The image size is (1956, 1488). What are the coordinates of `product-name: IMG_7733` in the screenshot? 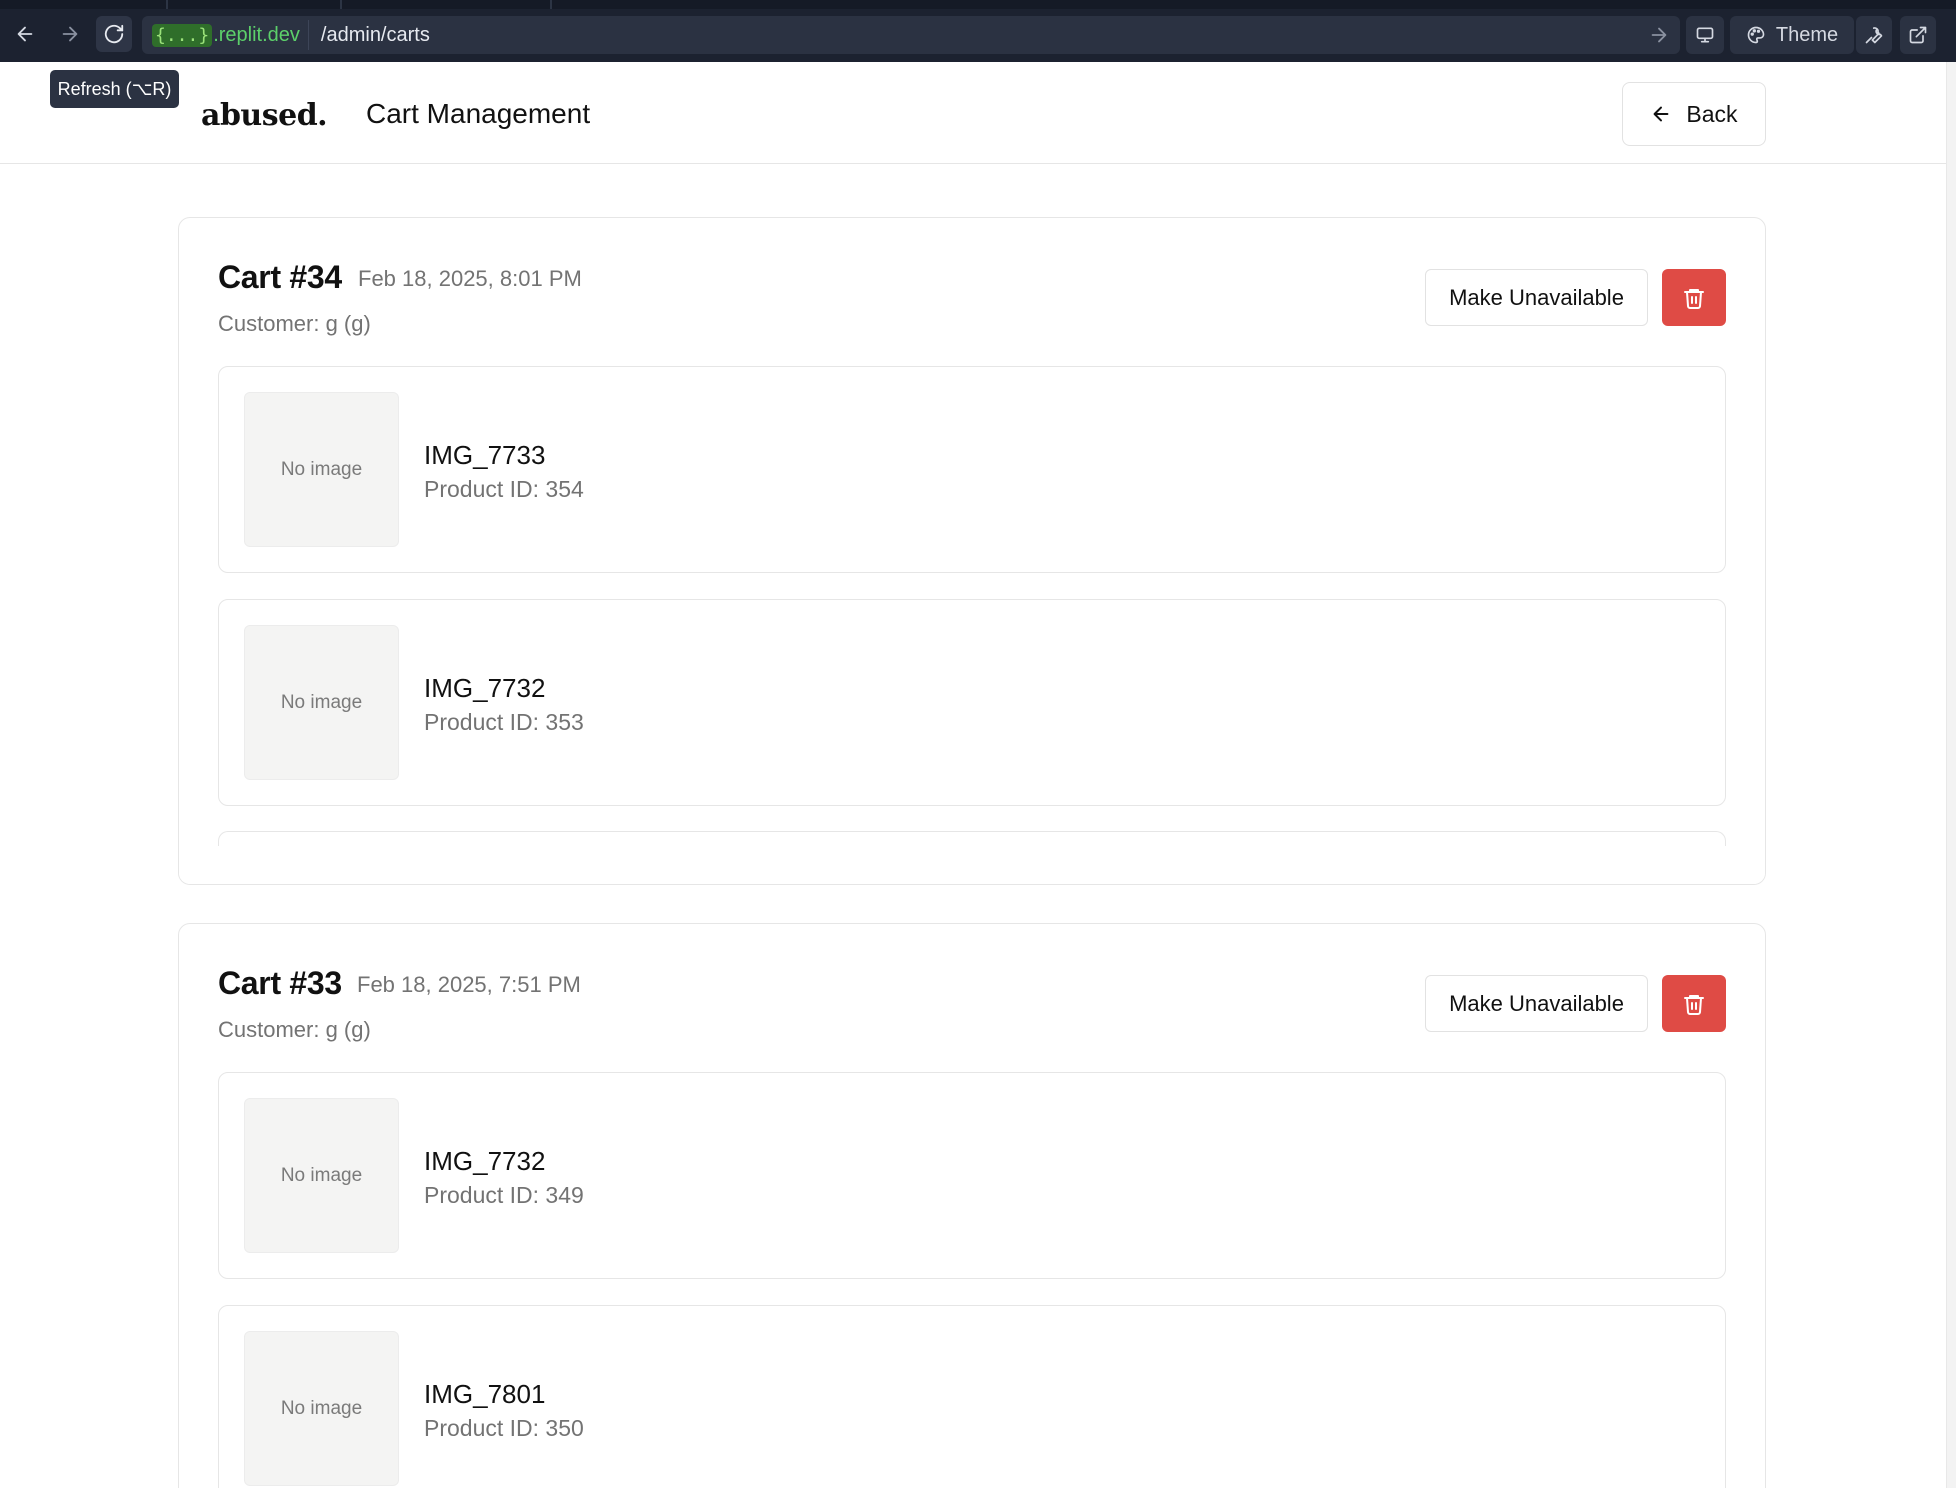 It's located at (485, 455).